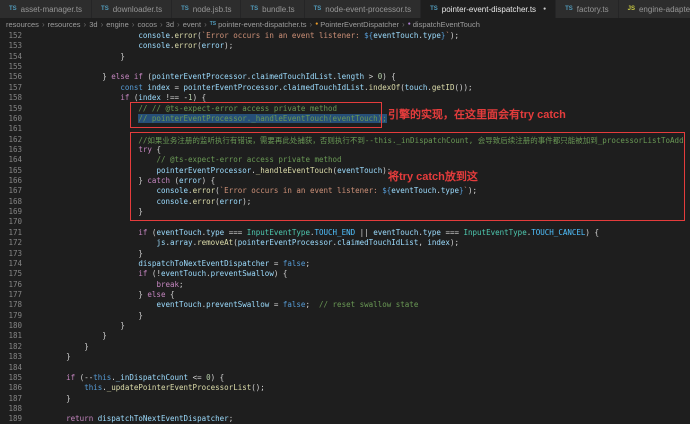 The height and width of the screenshot is (424, 690). I want to click on tab-label: pointer-event-dispatcher.ts, so click(489, 9).